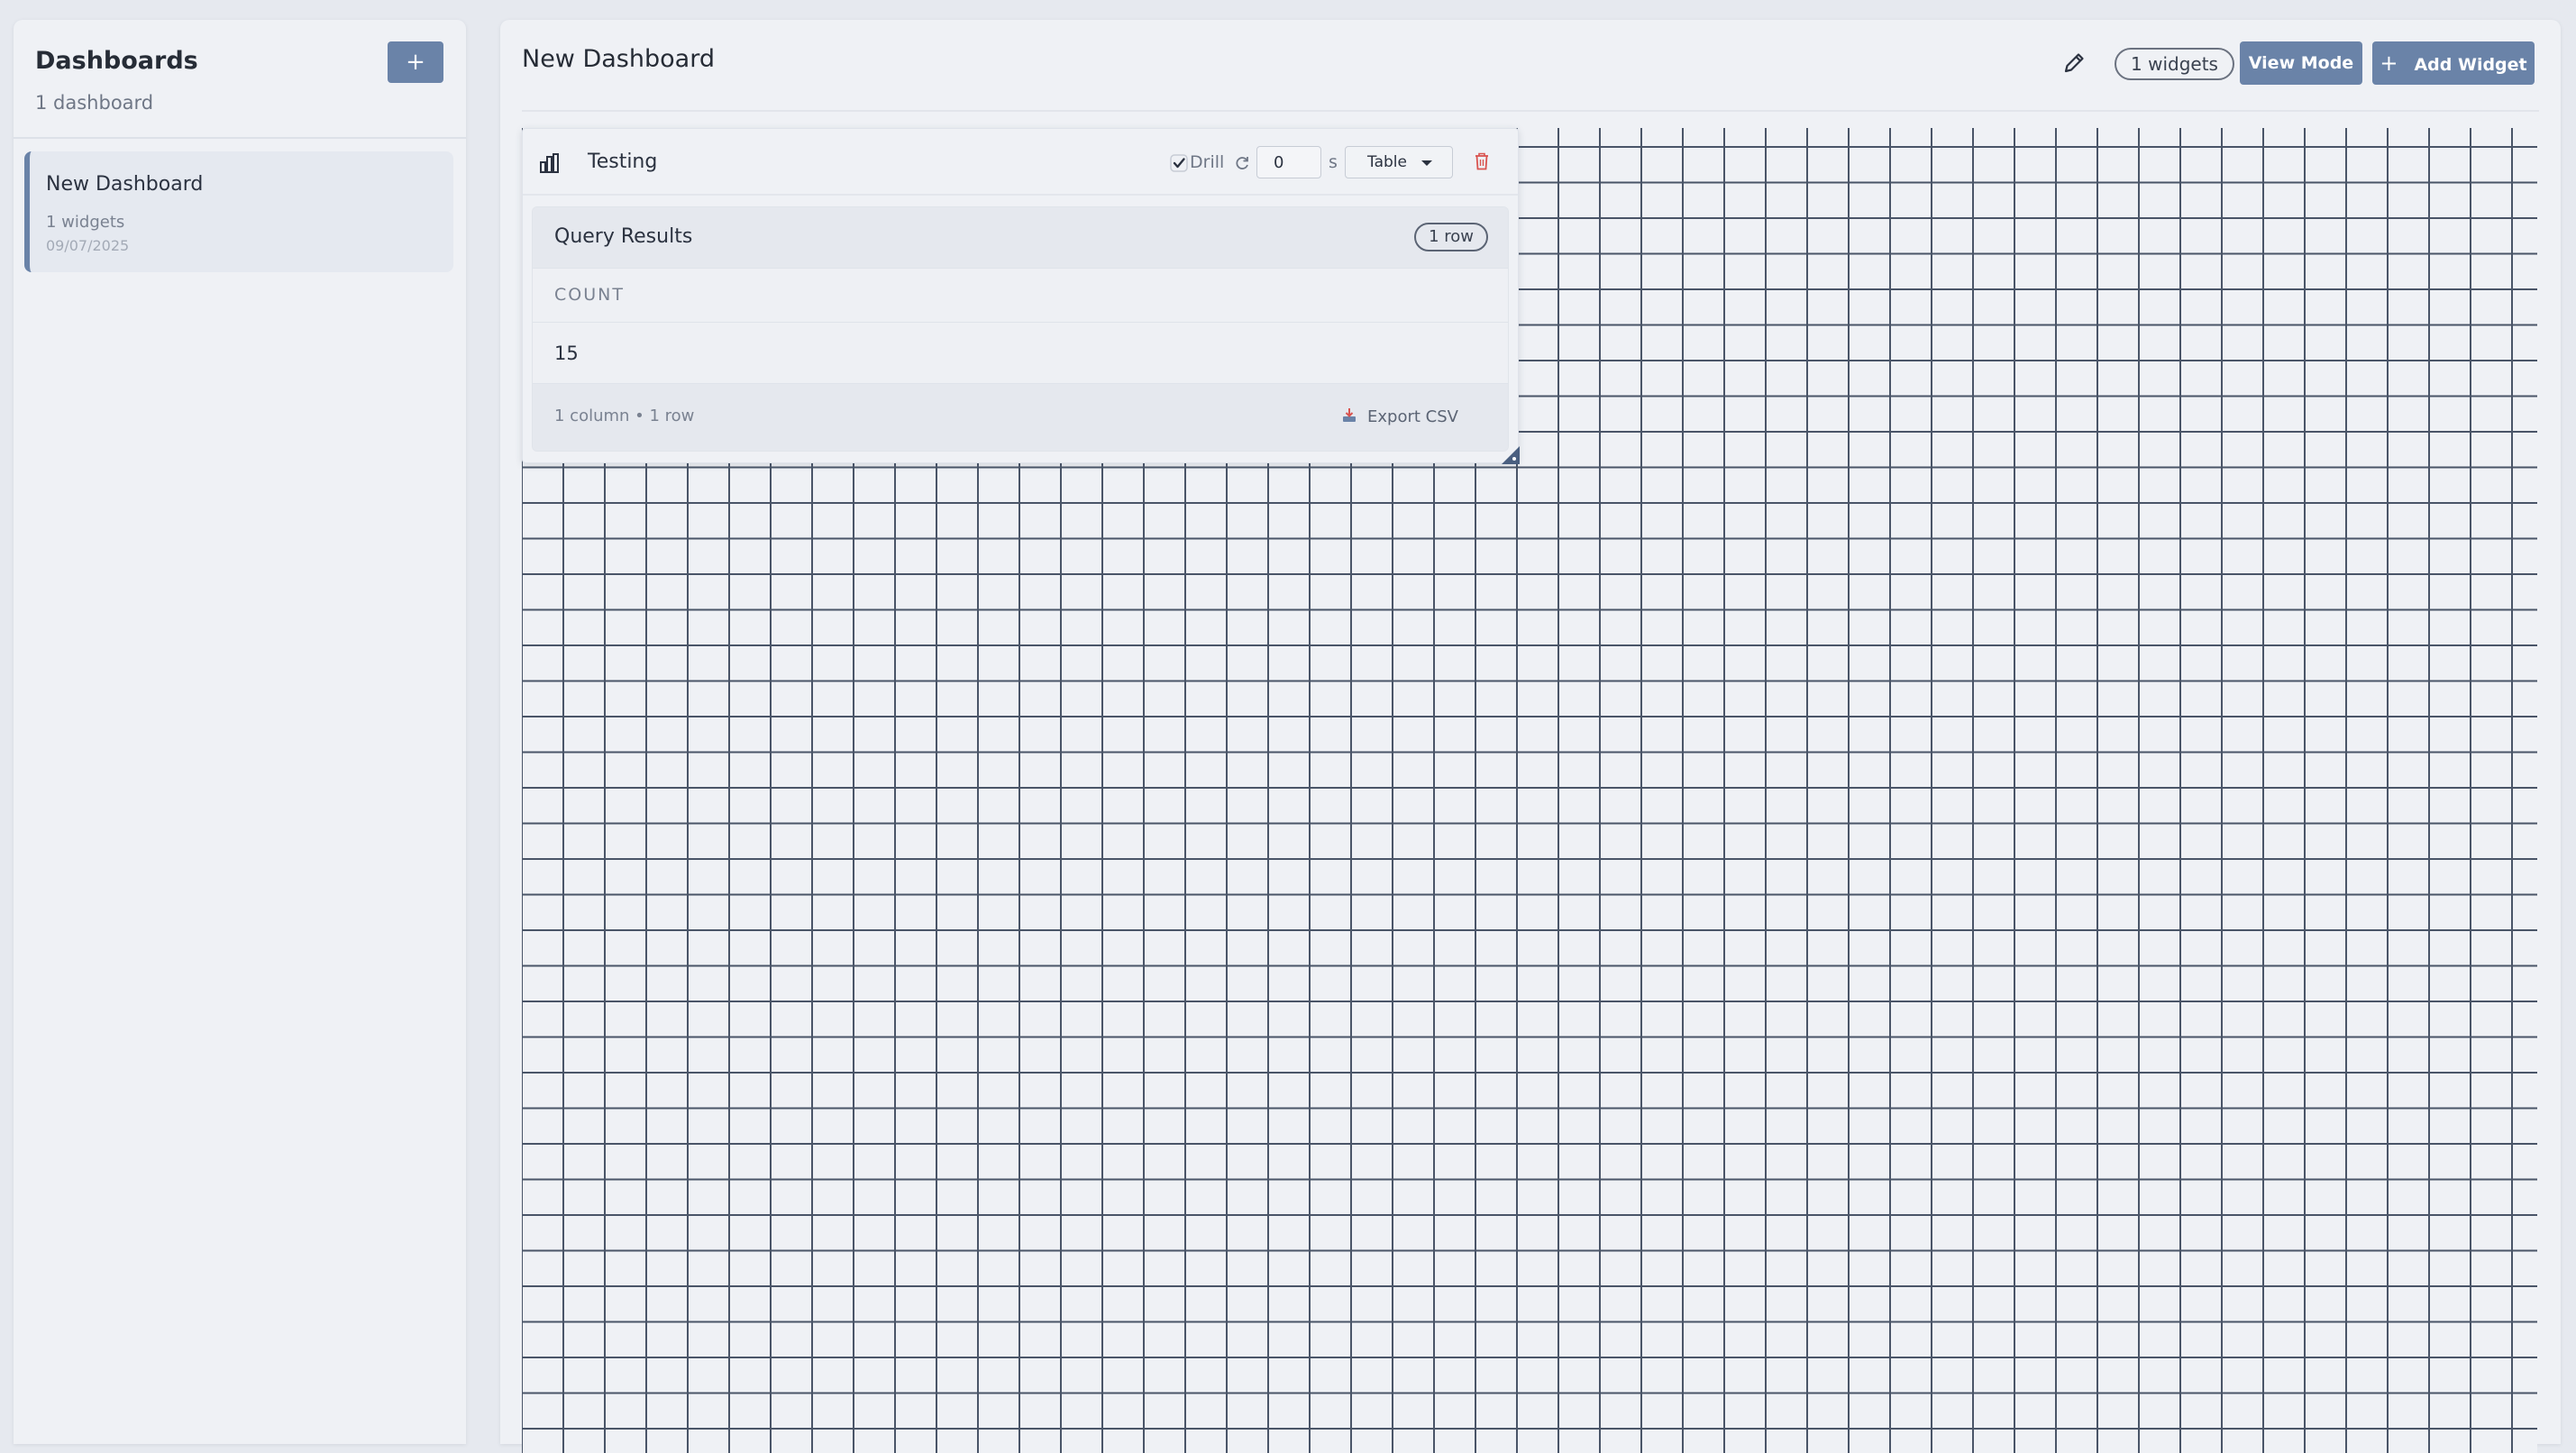 The image size is (2576, 1453). What do you see at coordinates (2471, 65) in the screenshot?
I see `add-widget-label: Add Widget` at bounding box center [2471, 65].